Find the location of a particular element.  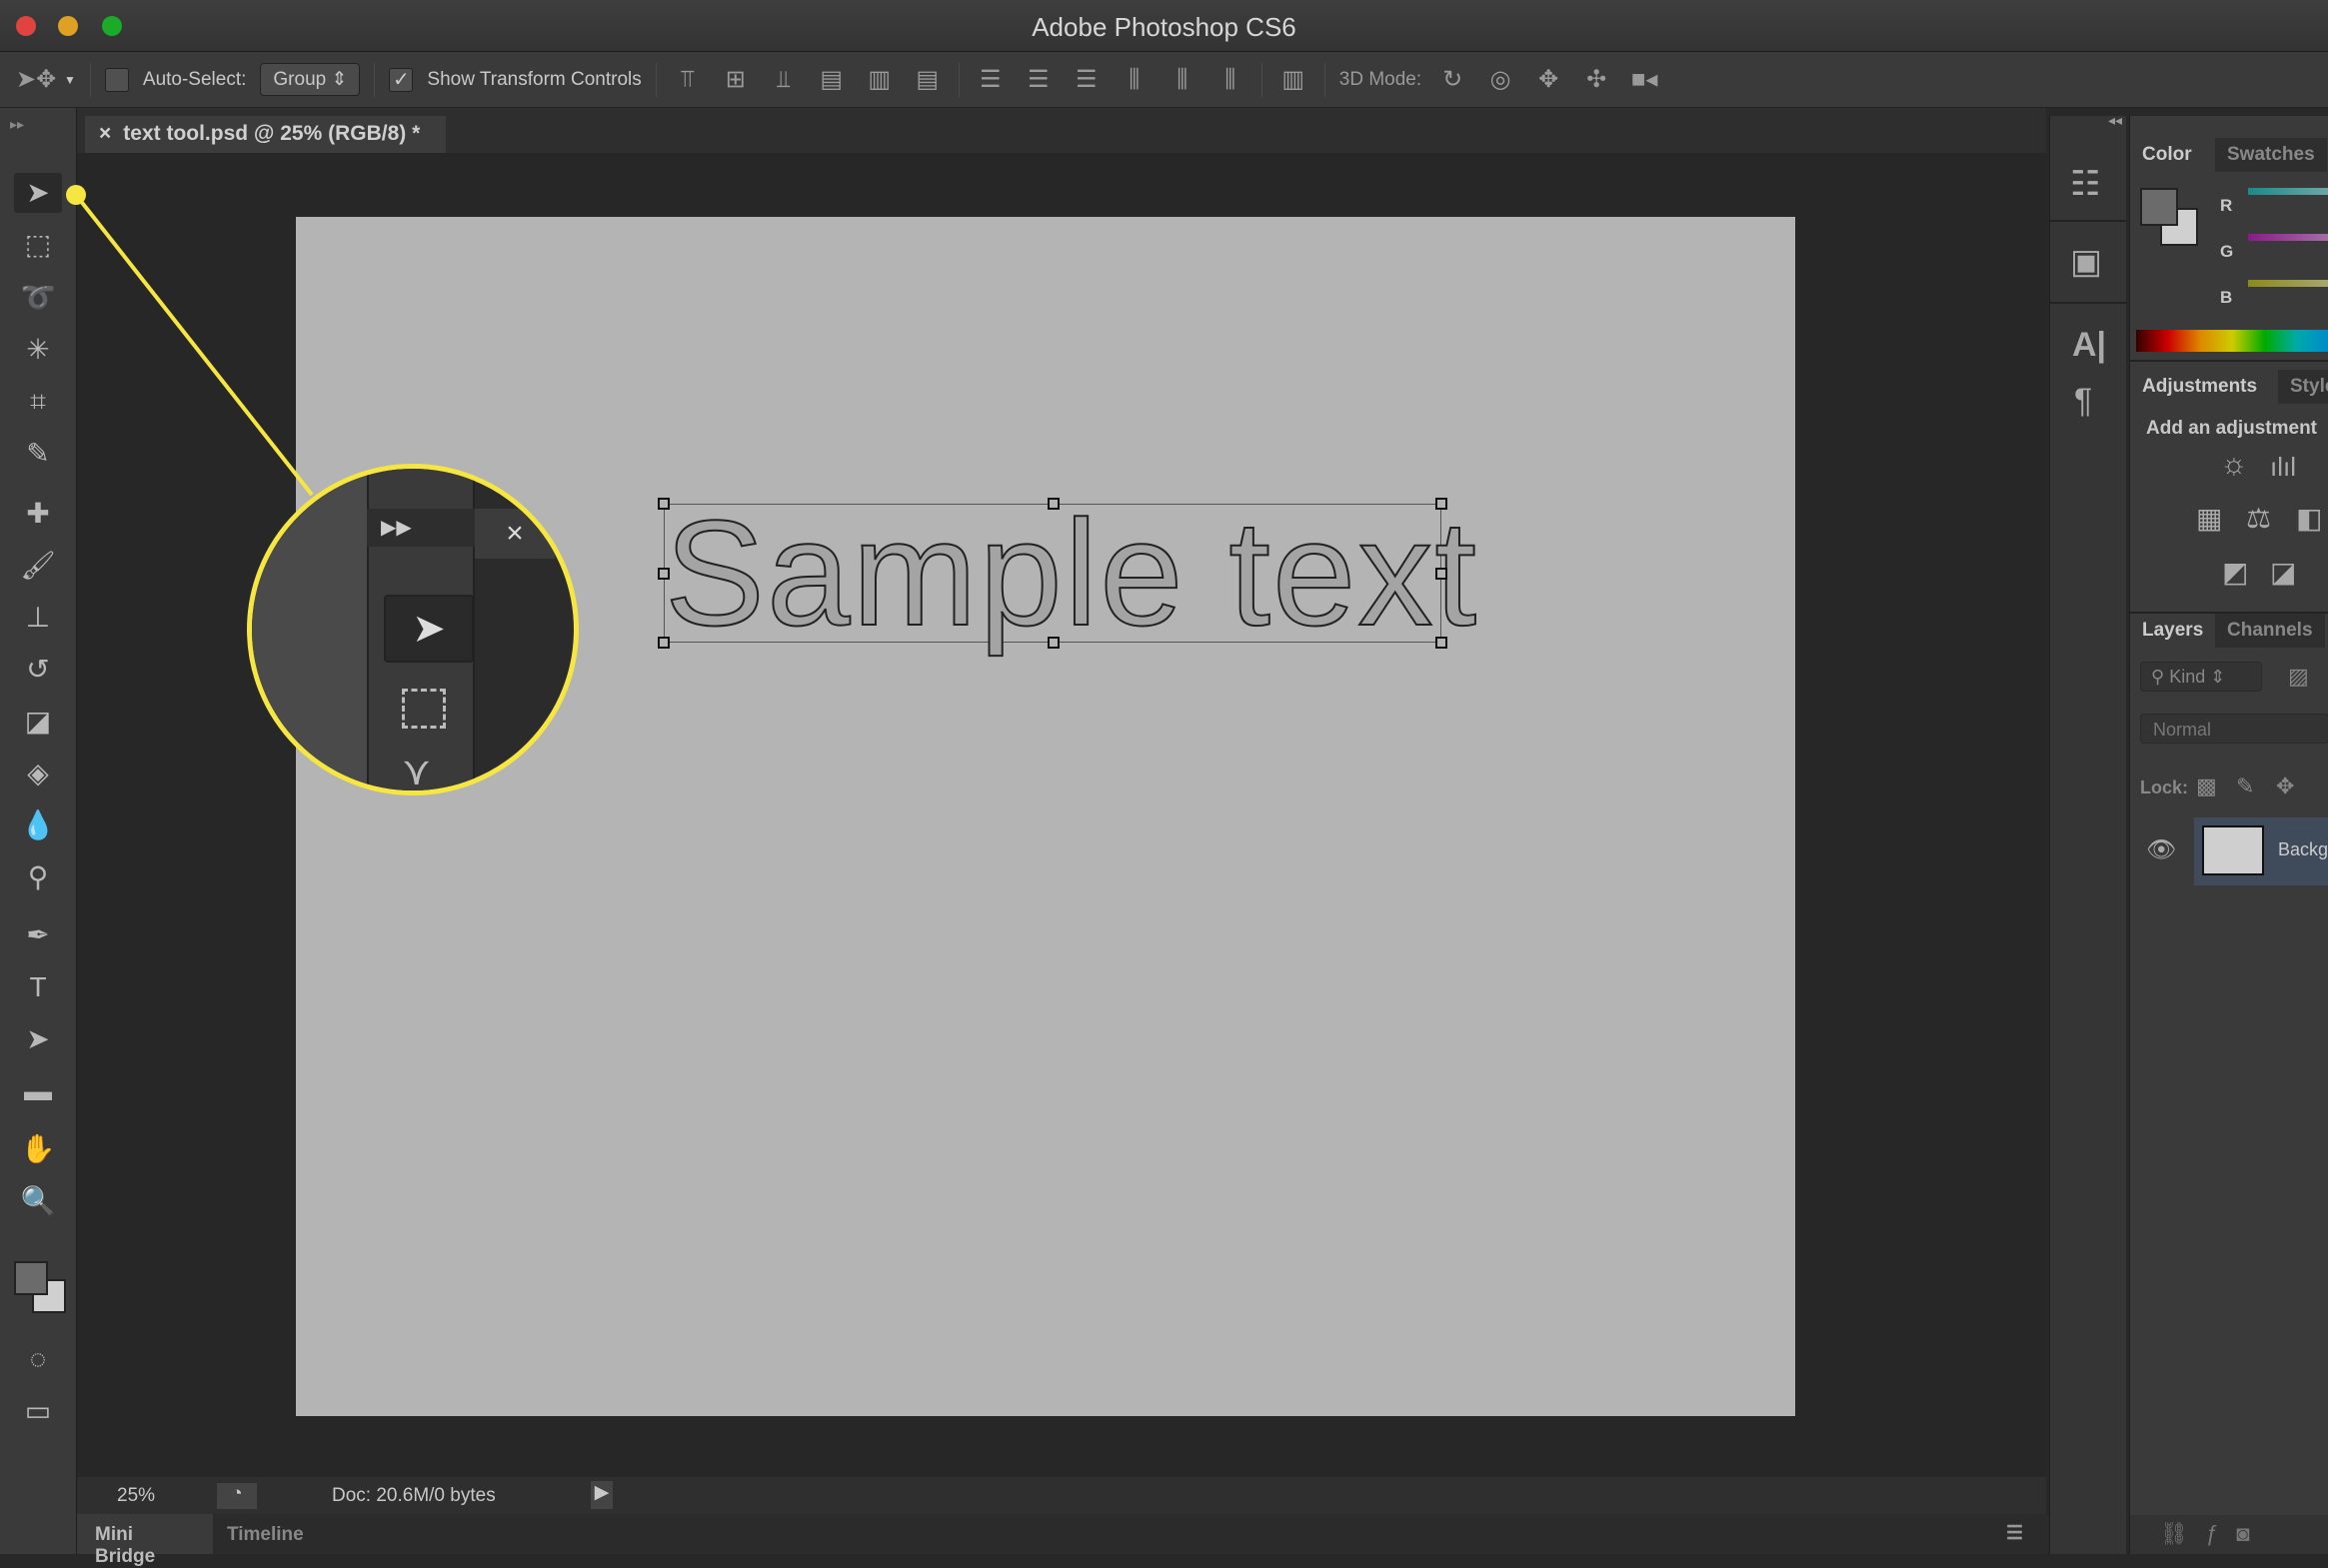

tab-mini-bridge: Mini Bridge is located at coordinates (145, 1540).